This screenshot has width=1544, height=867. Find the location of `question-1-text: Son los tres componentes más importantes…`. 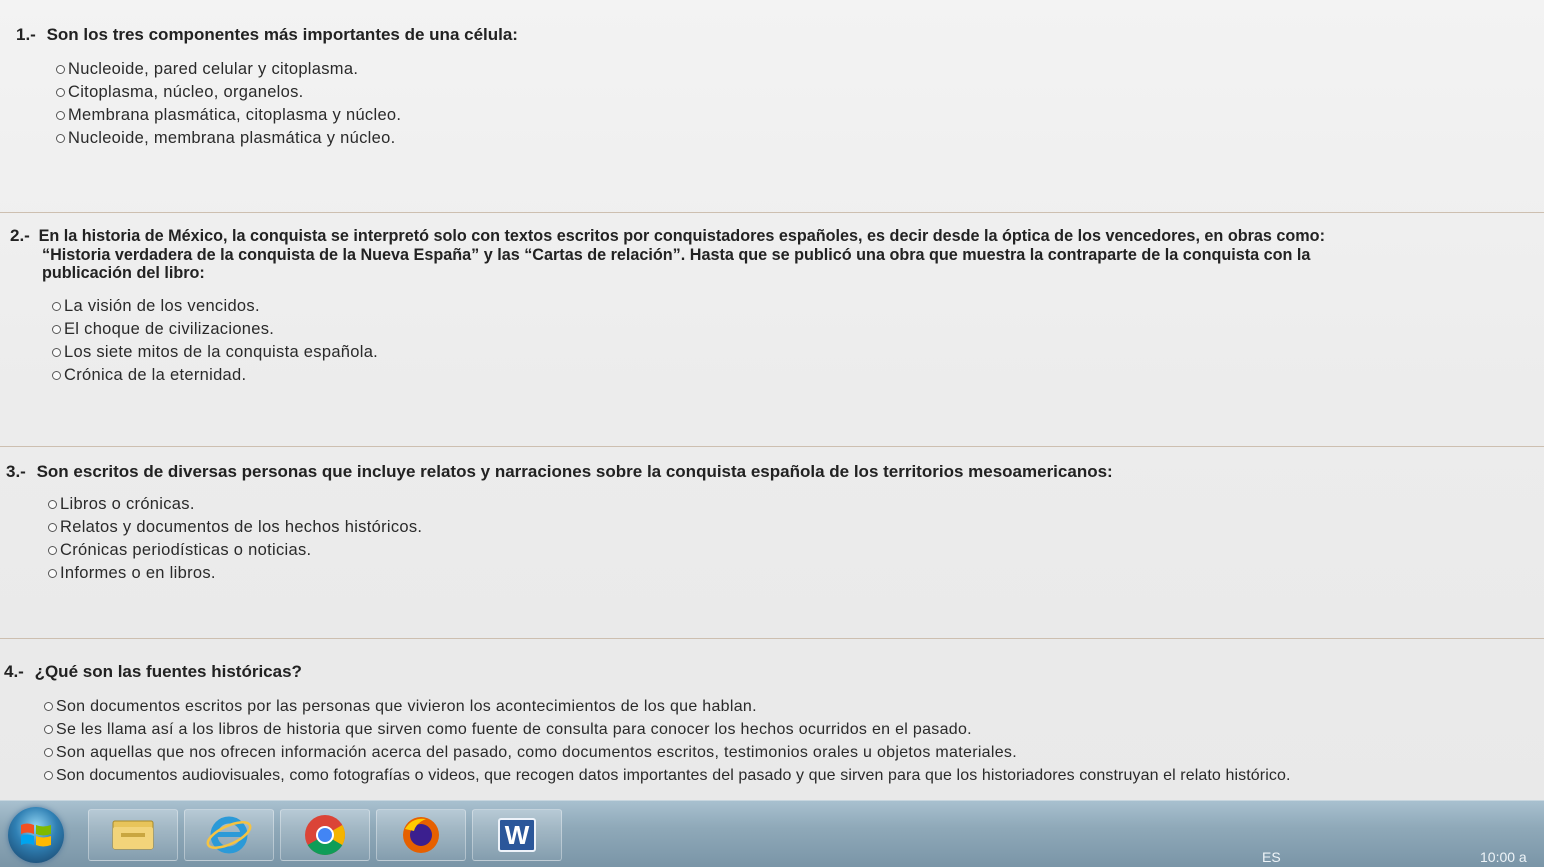

question-1-text: Son los tres componentes más importantes… is located at coordinates (282, 34).